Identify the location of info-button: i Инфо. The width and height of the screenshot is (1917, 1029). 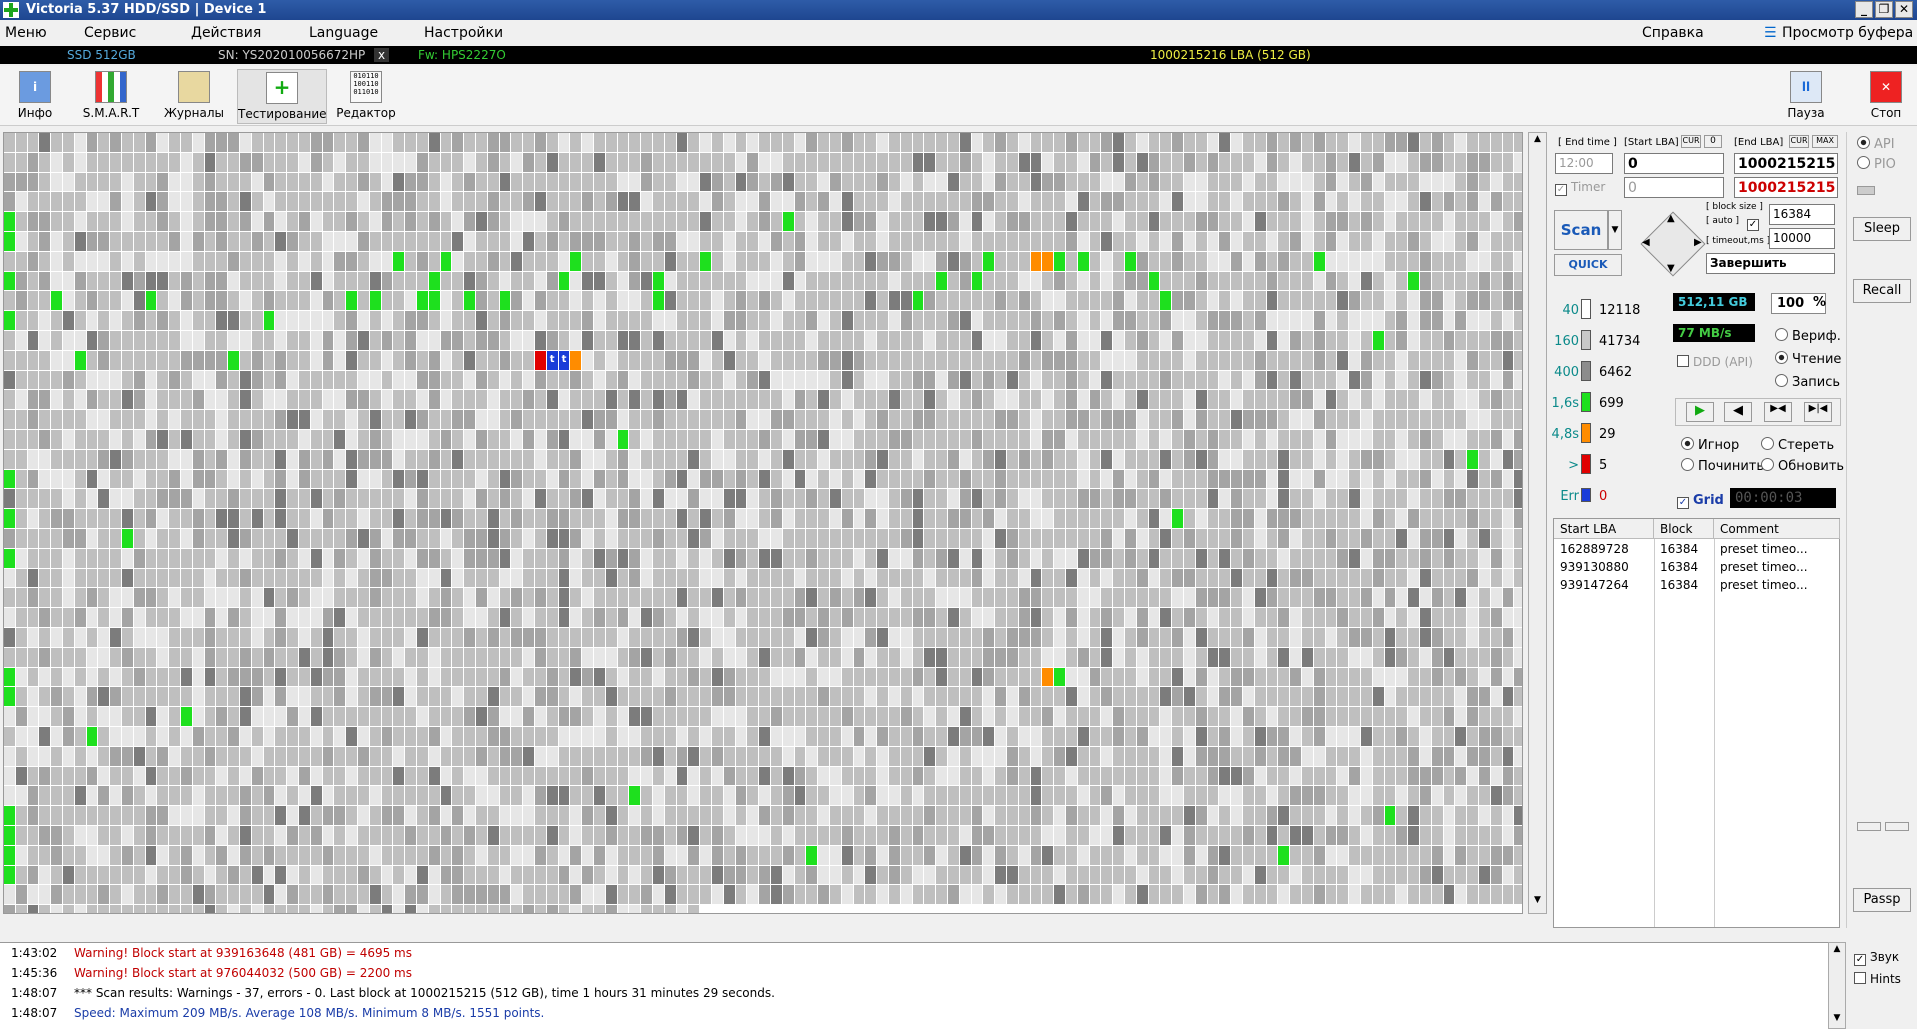
(35, 96).